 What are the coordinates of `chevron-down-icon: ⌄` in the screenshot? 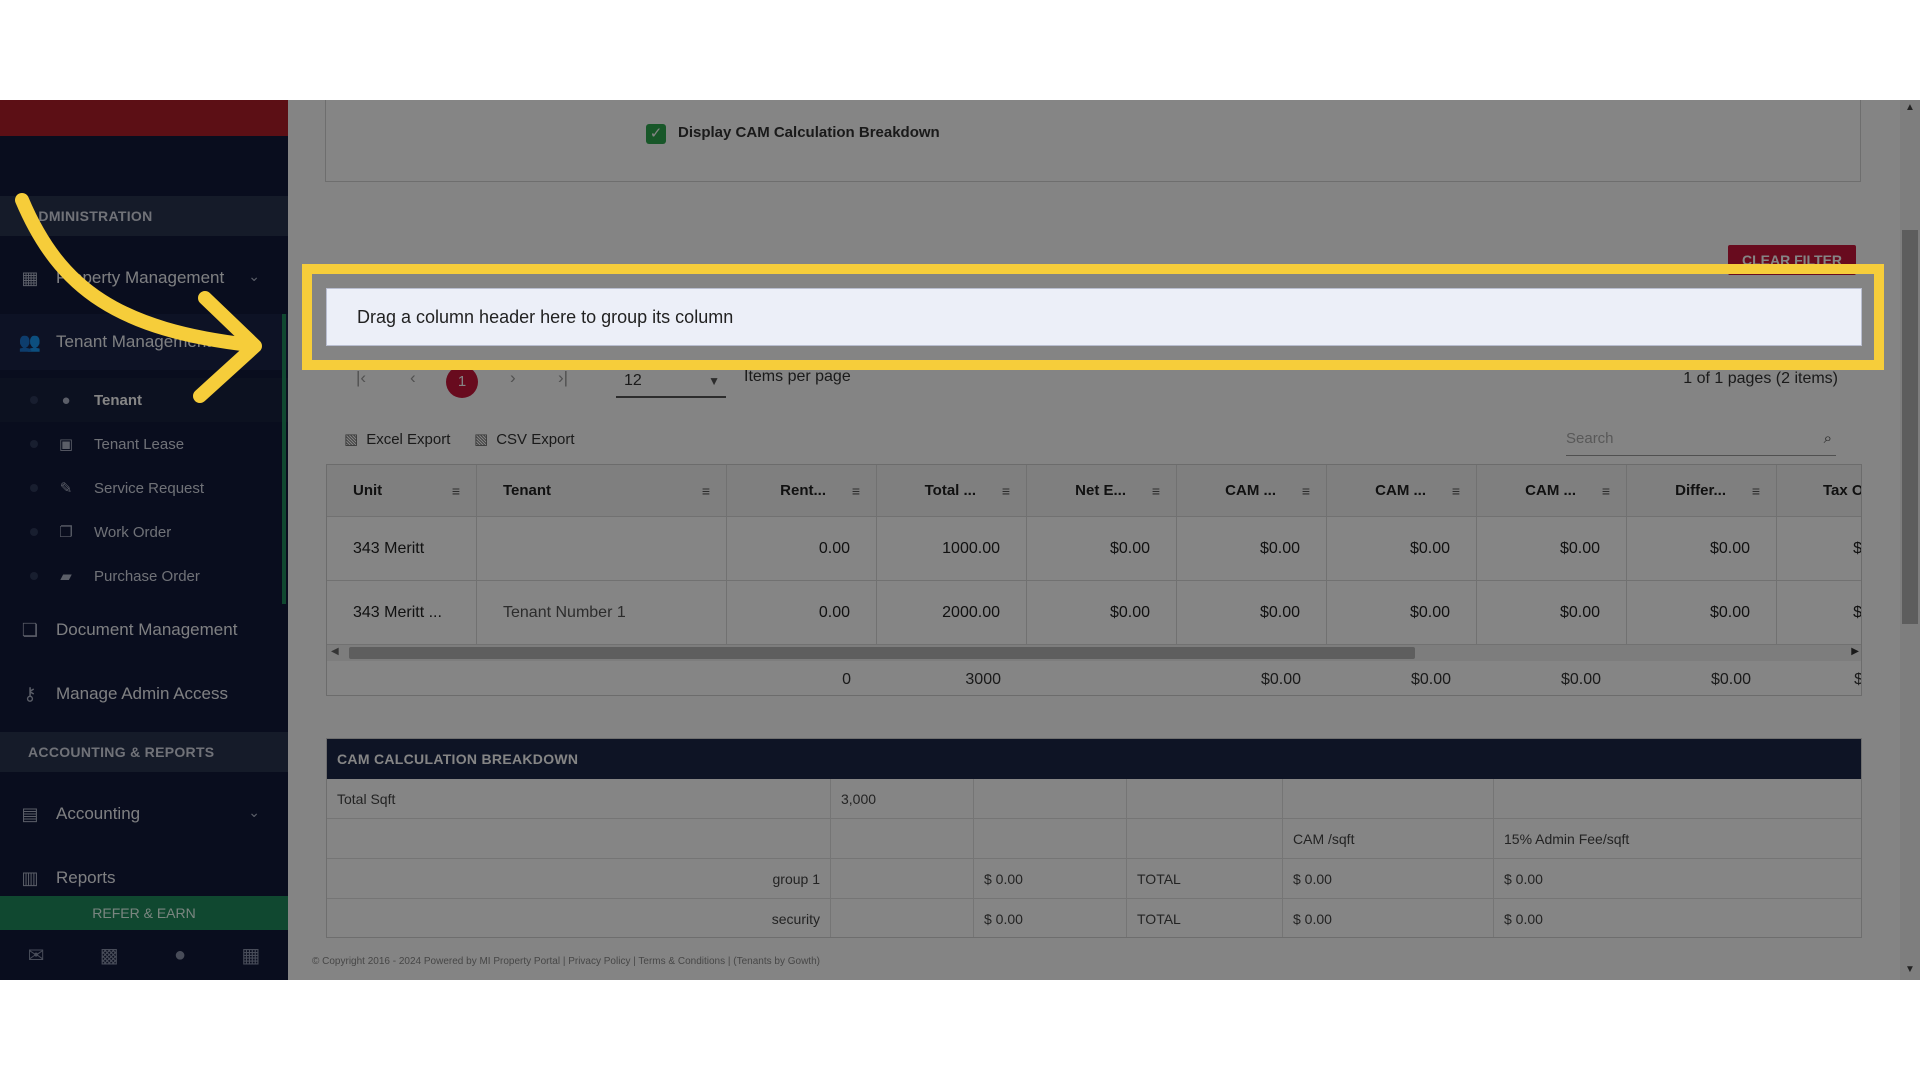 It's located at (254, 812).